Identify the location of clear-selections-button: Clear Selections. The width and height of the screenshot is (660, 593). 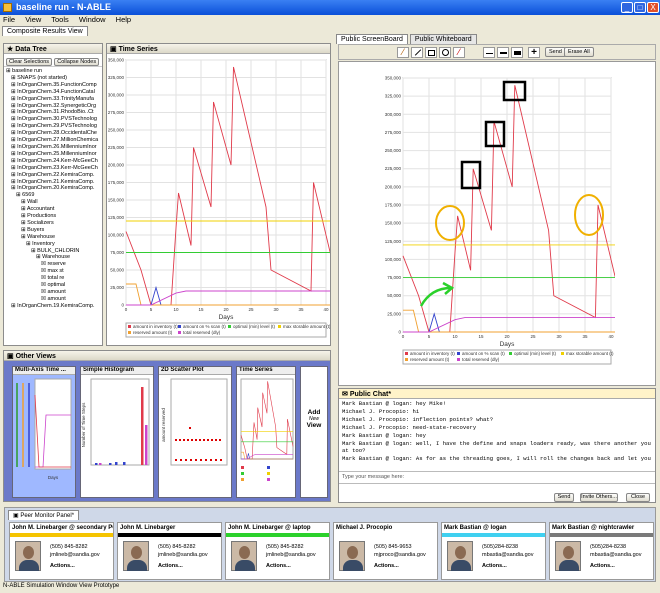
(29, 62).